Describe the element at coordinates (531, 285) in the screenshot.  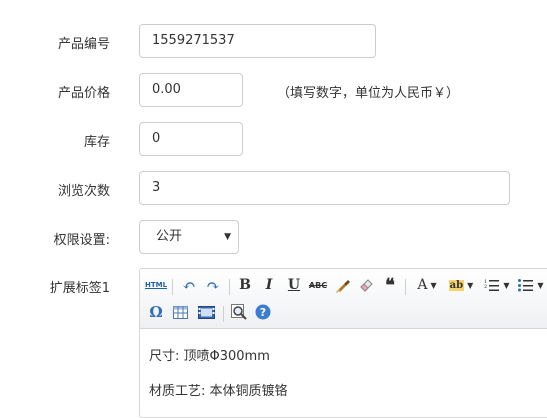
I see `unordered-list-icon: ▼` at that location.